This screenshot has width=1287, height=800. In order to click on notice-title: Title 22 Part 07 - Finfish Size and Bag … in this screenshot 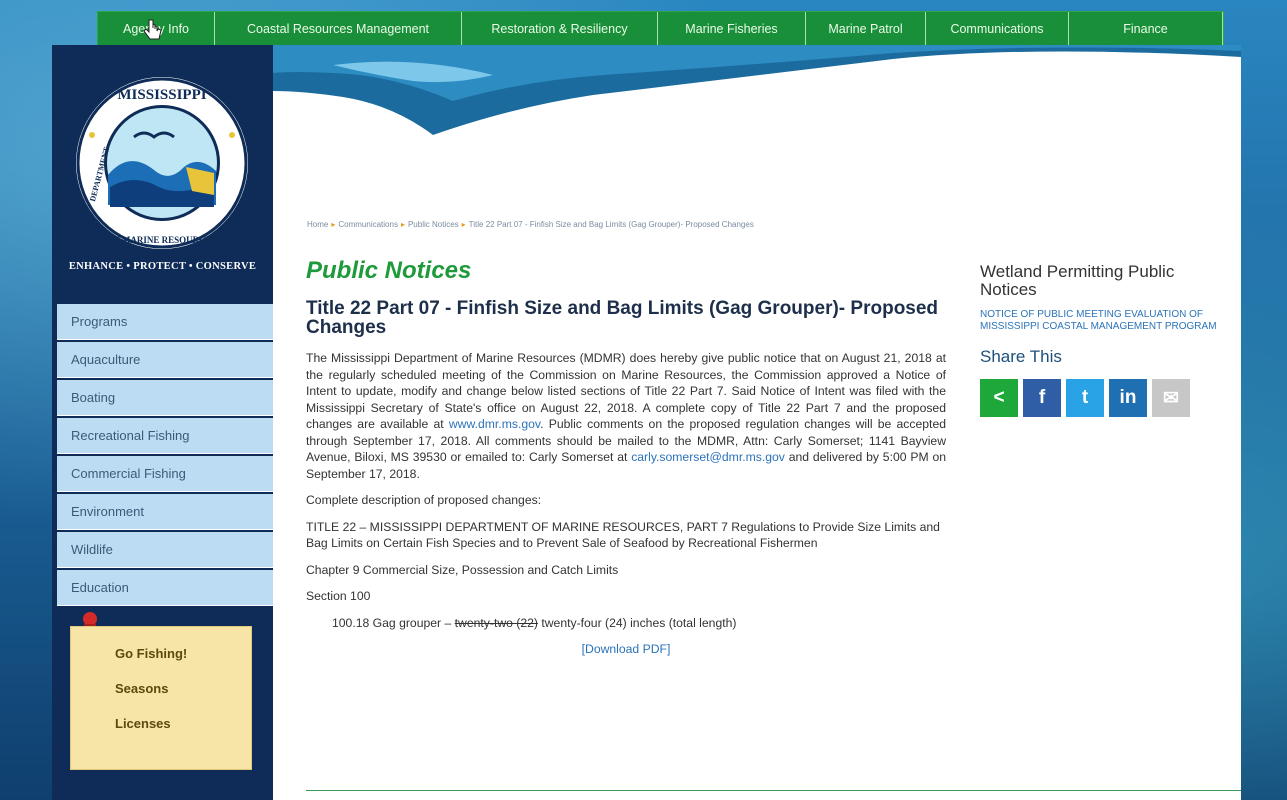, I will do `click(622, 318)`.